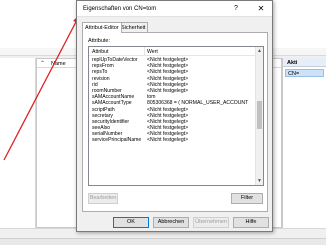 This screenshot has width=326, height=245. Describe the element at coordinates (304, 143) in the screenshot. I see `actions-pane: Akti CN=` at that location.